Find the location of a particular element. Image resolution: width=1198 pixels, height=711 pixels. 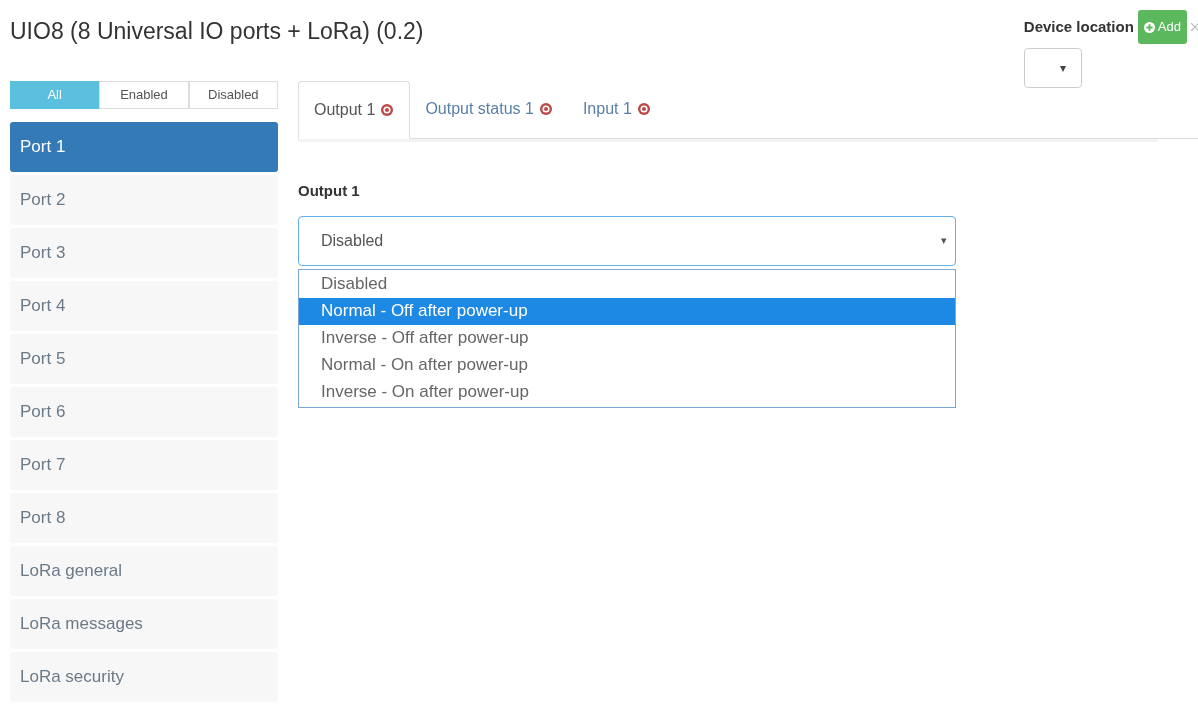

sidebar-item: LoRa messages is located at coordinates (144, 624).